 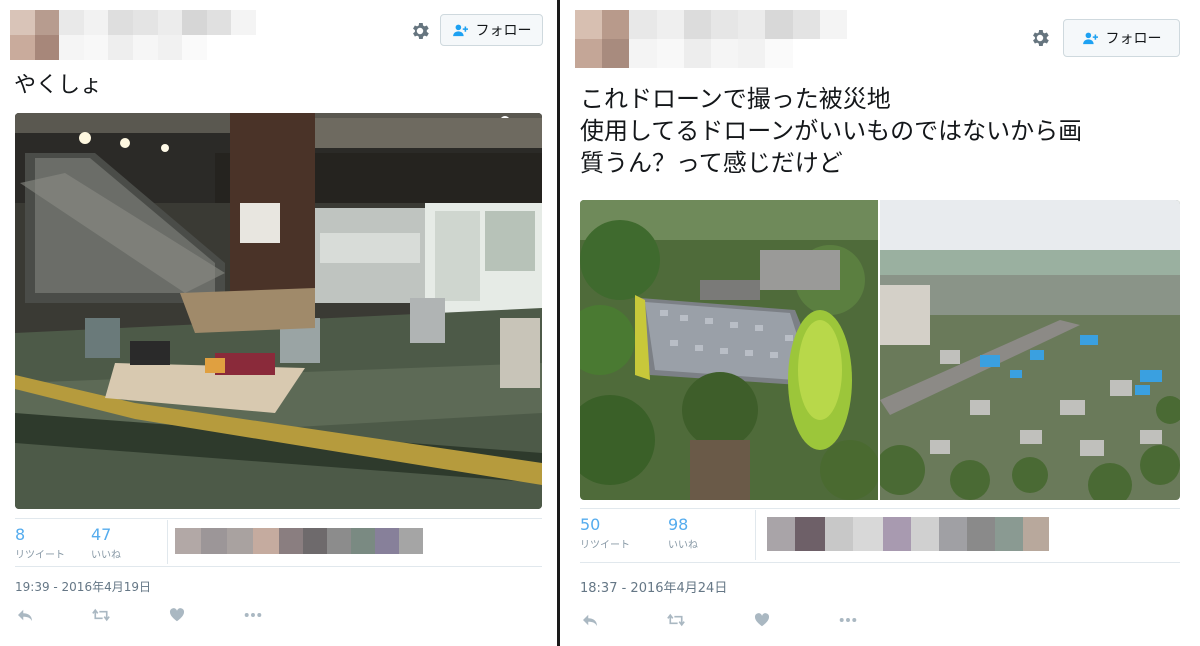 I want to click on like-stat: 47 いいね, so click(x=106, y=543).